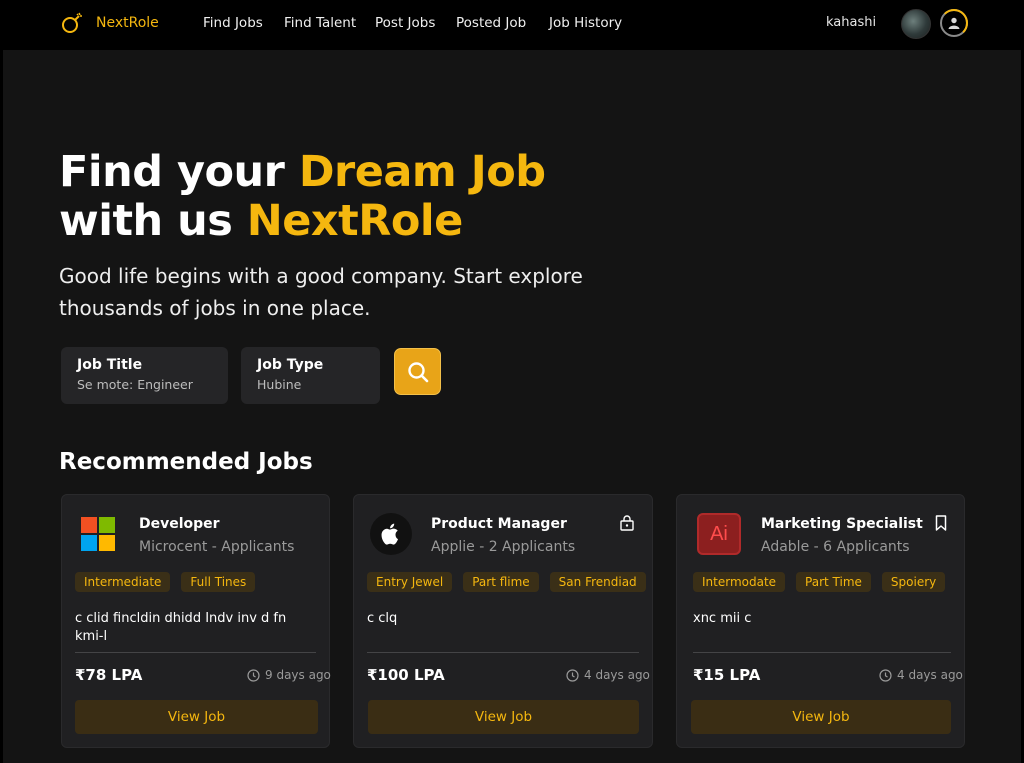 The width and height of the screenshot is (1024, 763). I want to click on hero-title-text1: Find your, so click(179, 172).